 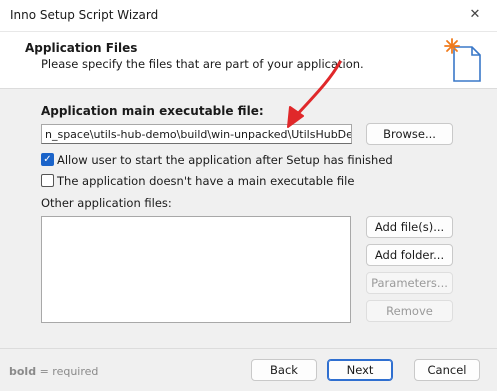 What do you see at coordinates (106, 203) in the screenshot?
I see `other-files-label: Other application files:` at bounding box center [106, 203].